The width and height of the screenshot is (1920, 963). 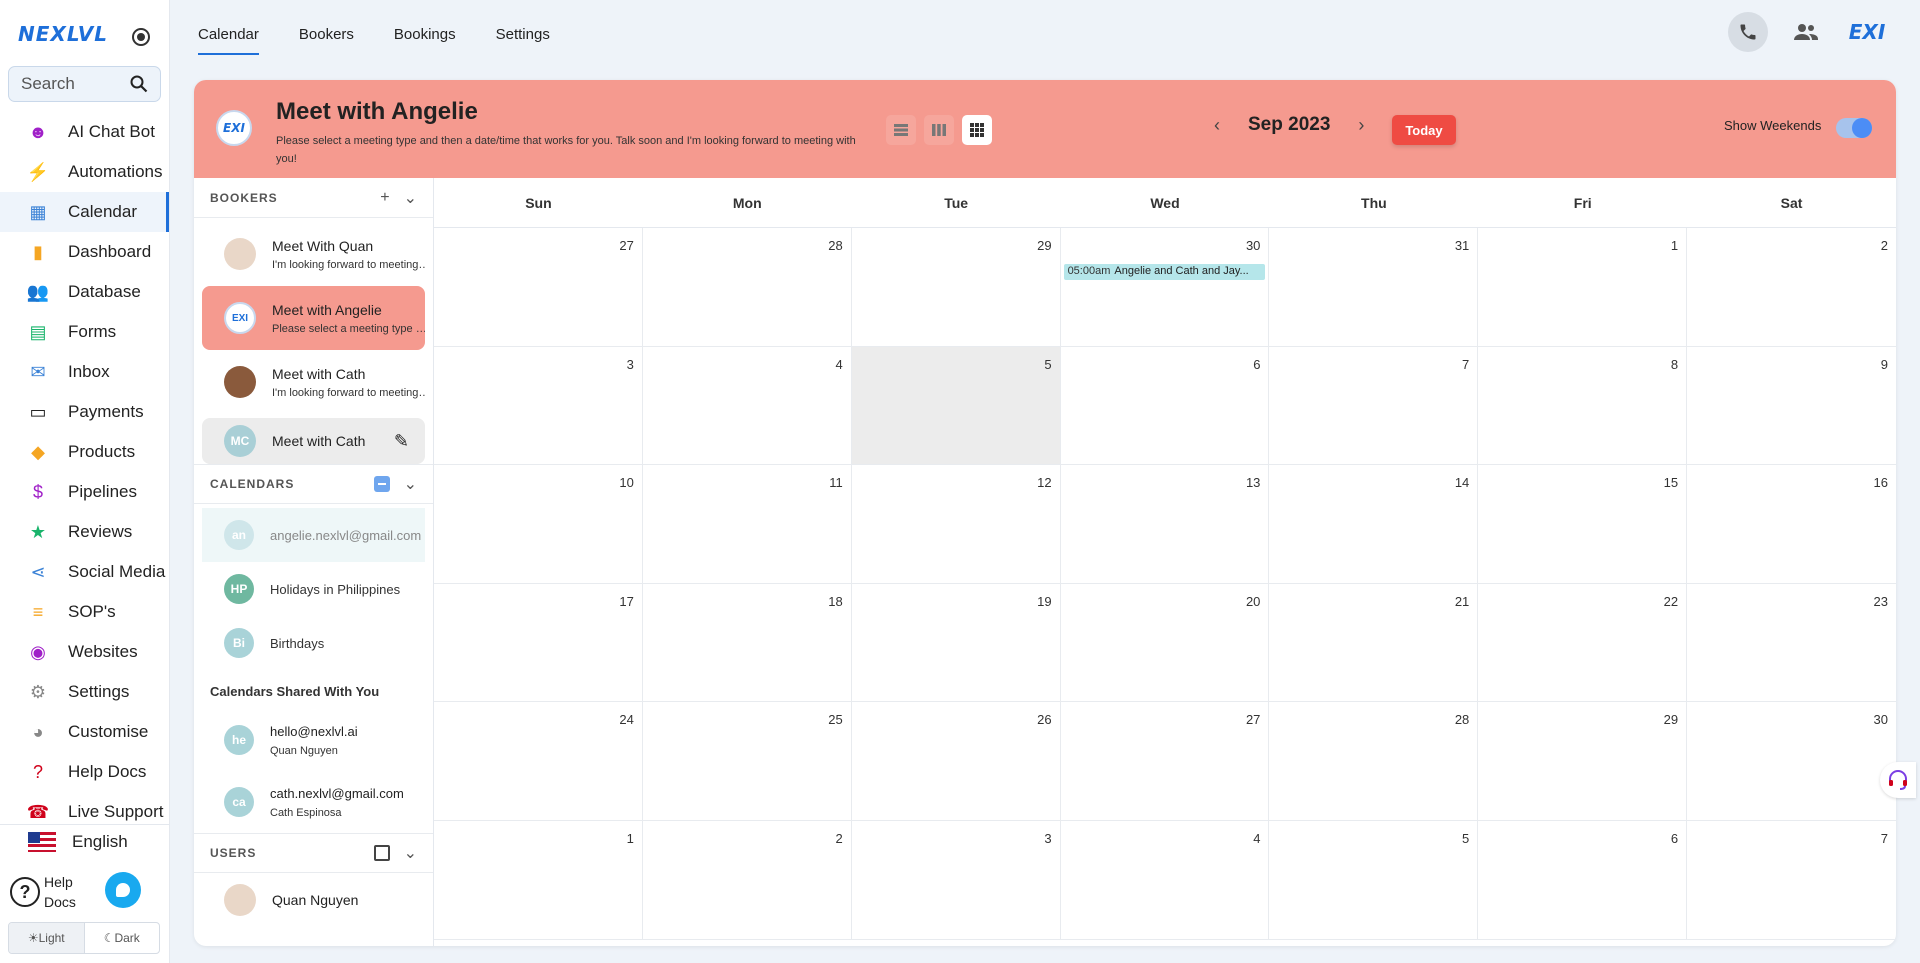 I want to click on sidebar-item-websites: ◉ Websites, so click(x=84, y=652).